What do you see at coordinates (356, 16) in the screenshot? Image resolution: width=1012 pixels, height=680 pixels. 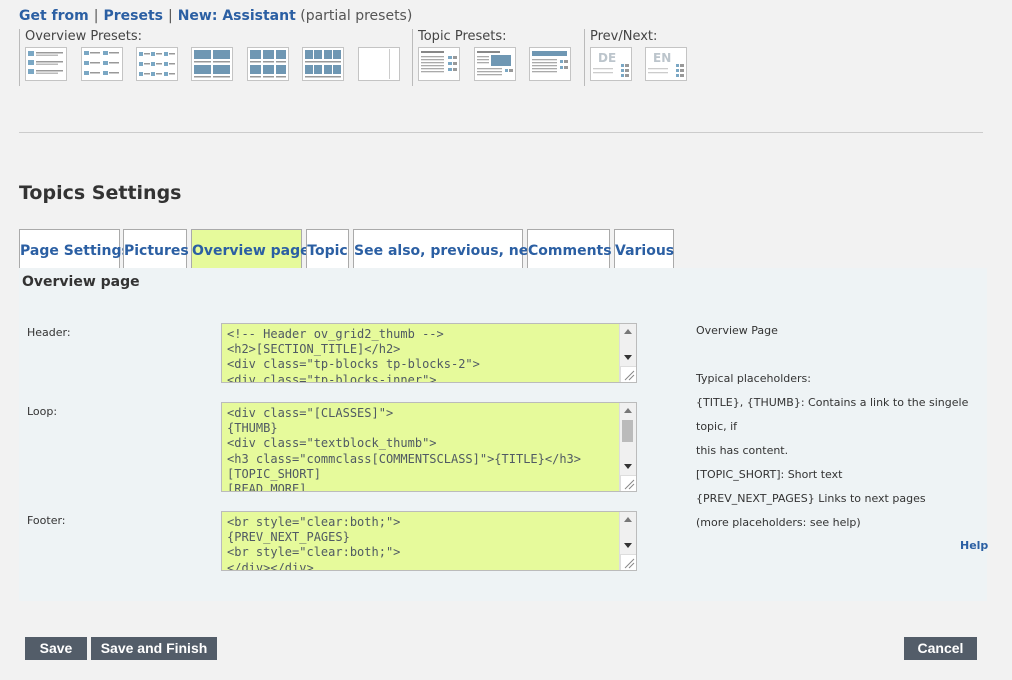 I see `assistant-note: (partial presets)` at bounding box center [356, 16].